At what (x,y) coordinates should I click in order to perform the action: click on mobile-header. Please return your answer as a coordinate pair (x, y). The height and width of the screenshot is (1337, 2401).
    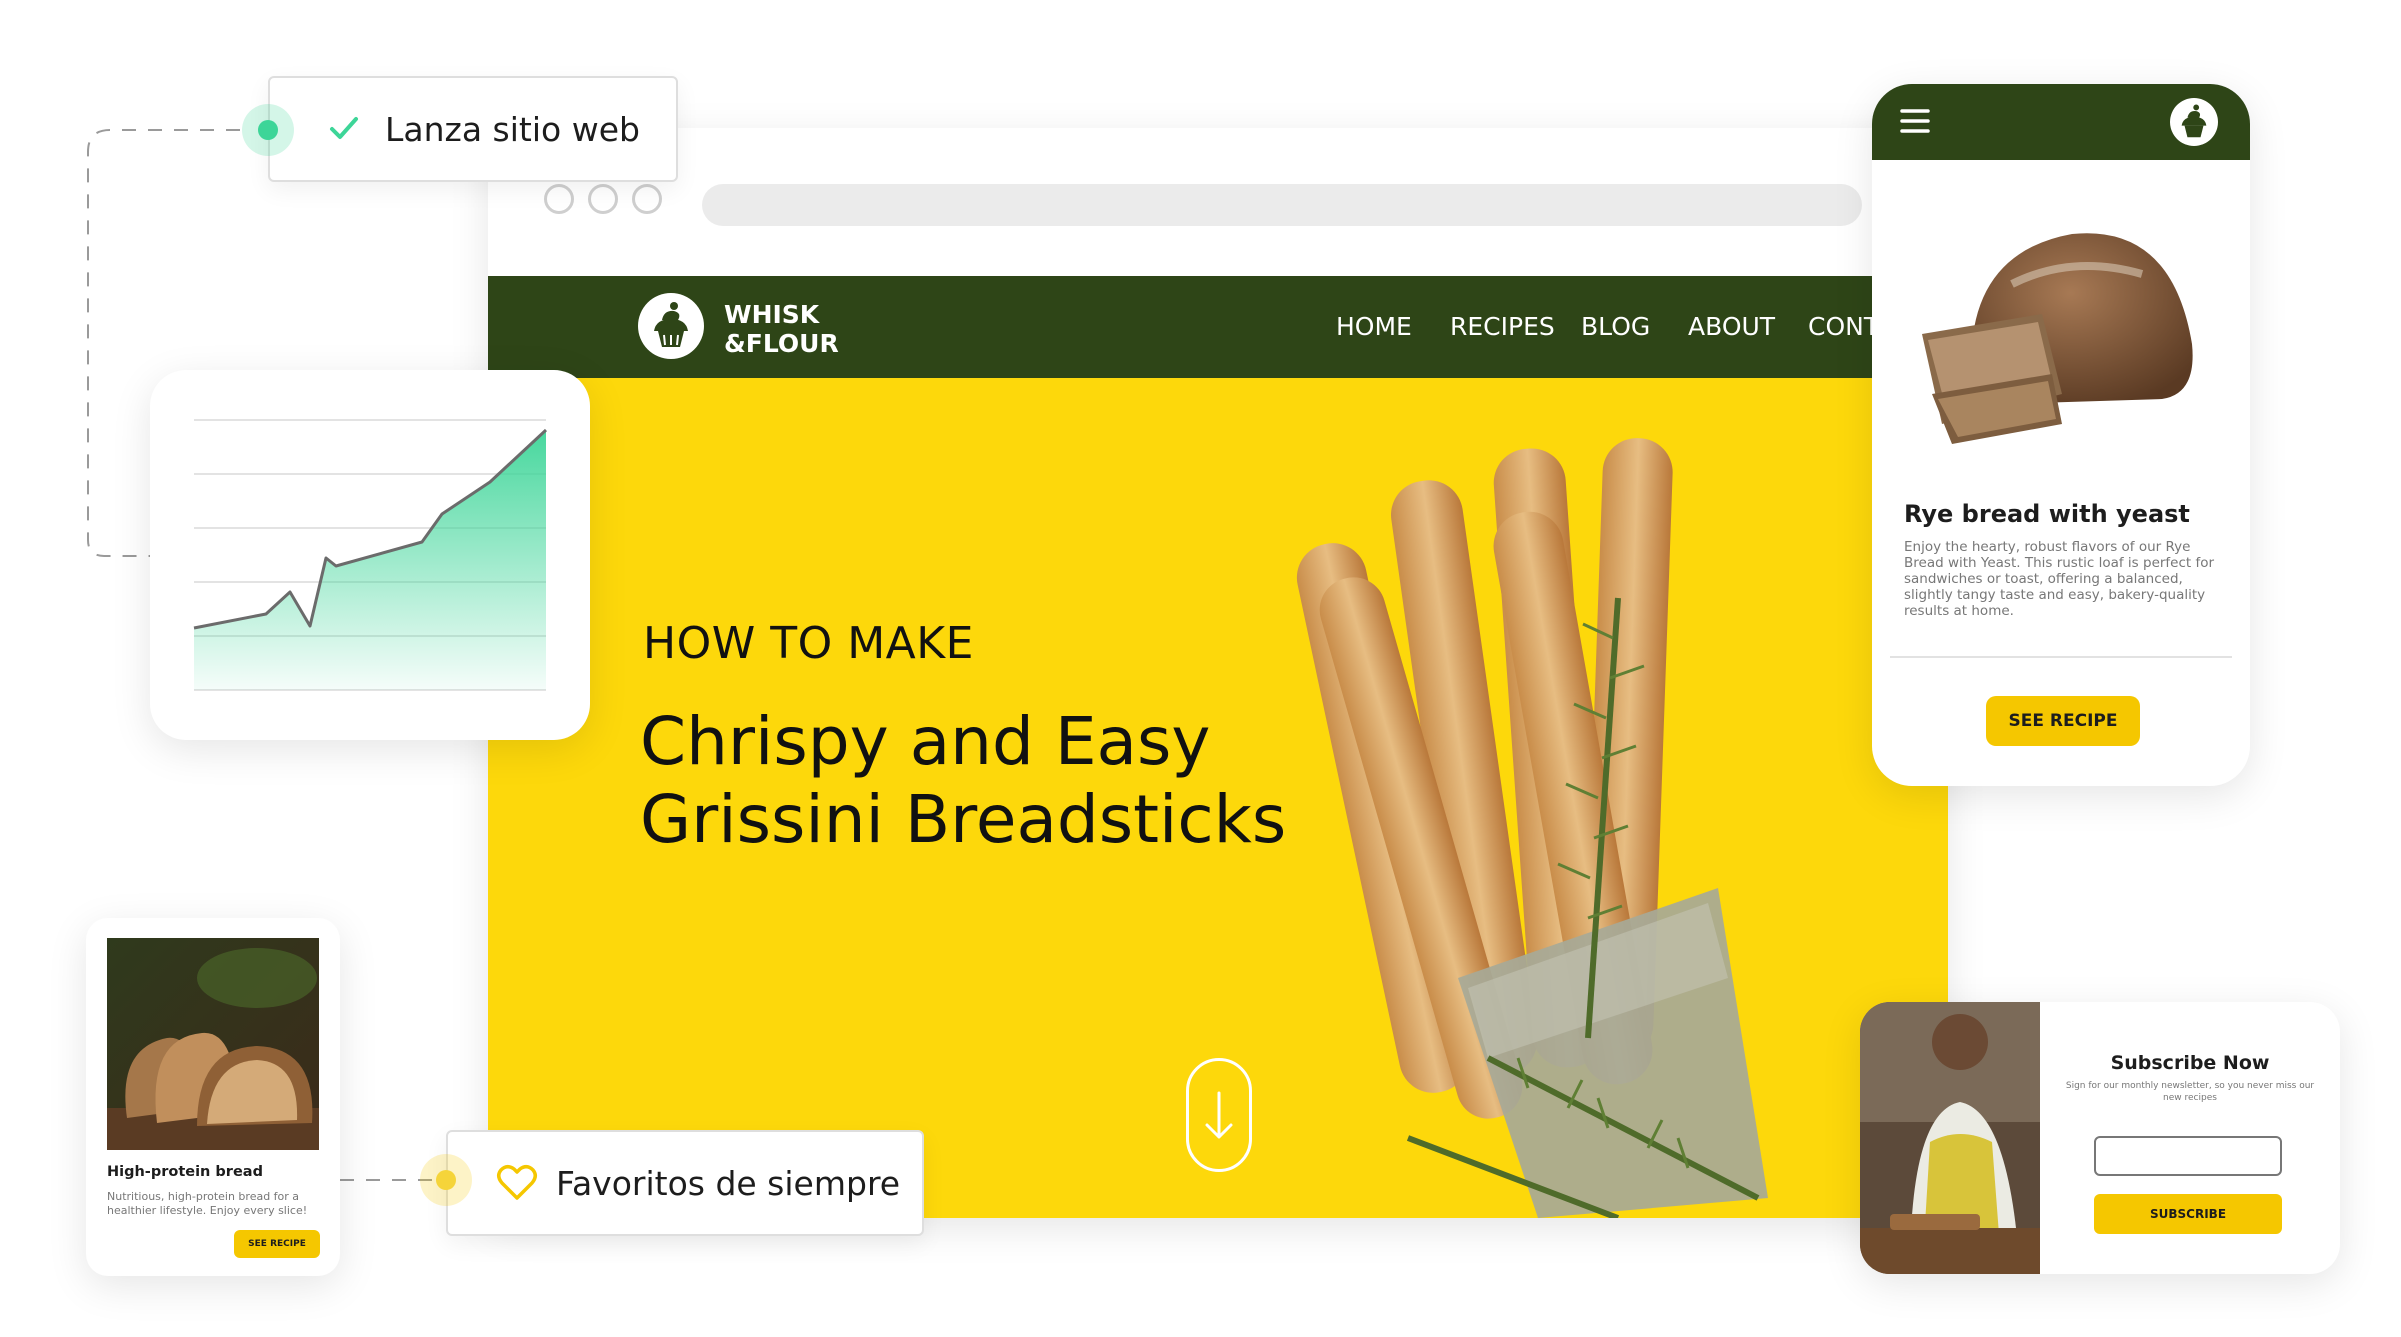
    Looking at the image, I should click on (2061, 122).